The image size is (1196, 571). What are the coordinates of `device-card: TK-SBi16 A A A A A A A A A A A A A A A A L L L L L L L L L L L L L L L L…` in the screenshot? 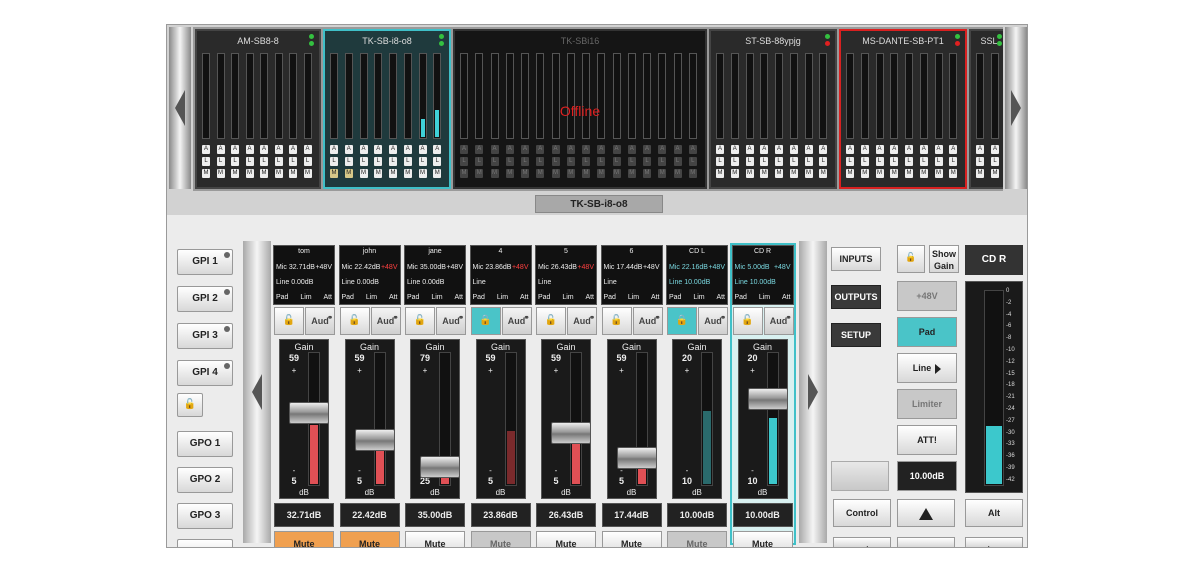 It's located at (580, 109).